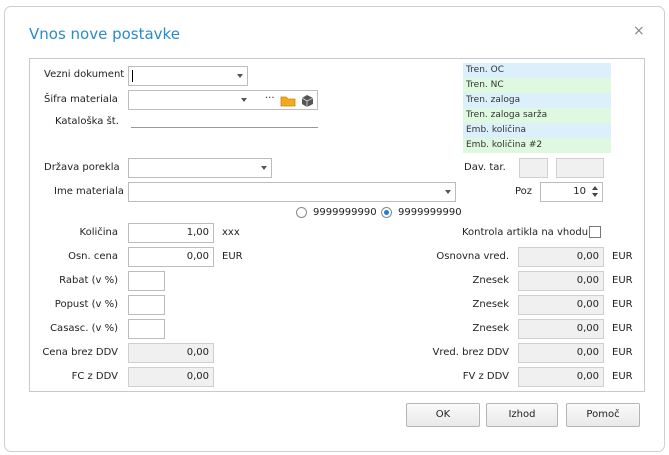  Describe the element at coordinates (537, 145) in the screenshot. I see `list-item: Emb. količina #2` at that location.